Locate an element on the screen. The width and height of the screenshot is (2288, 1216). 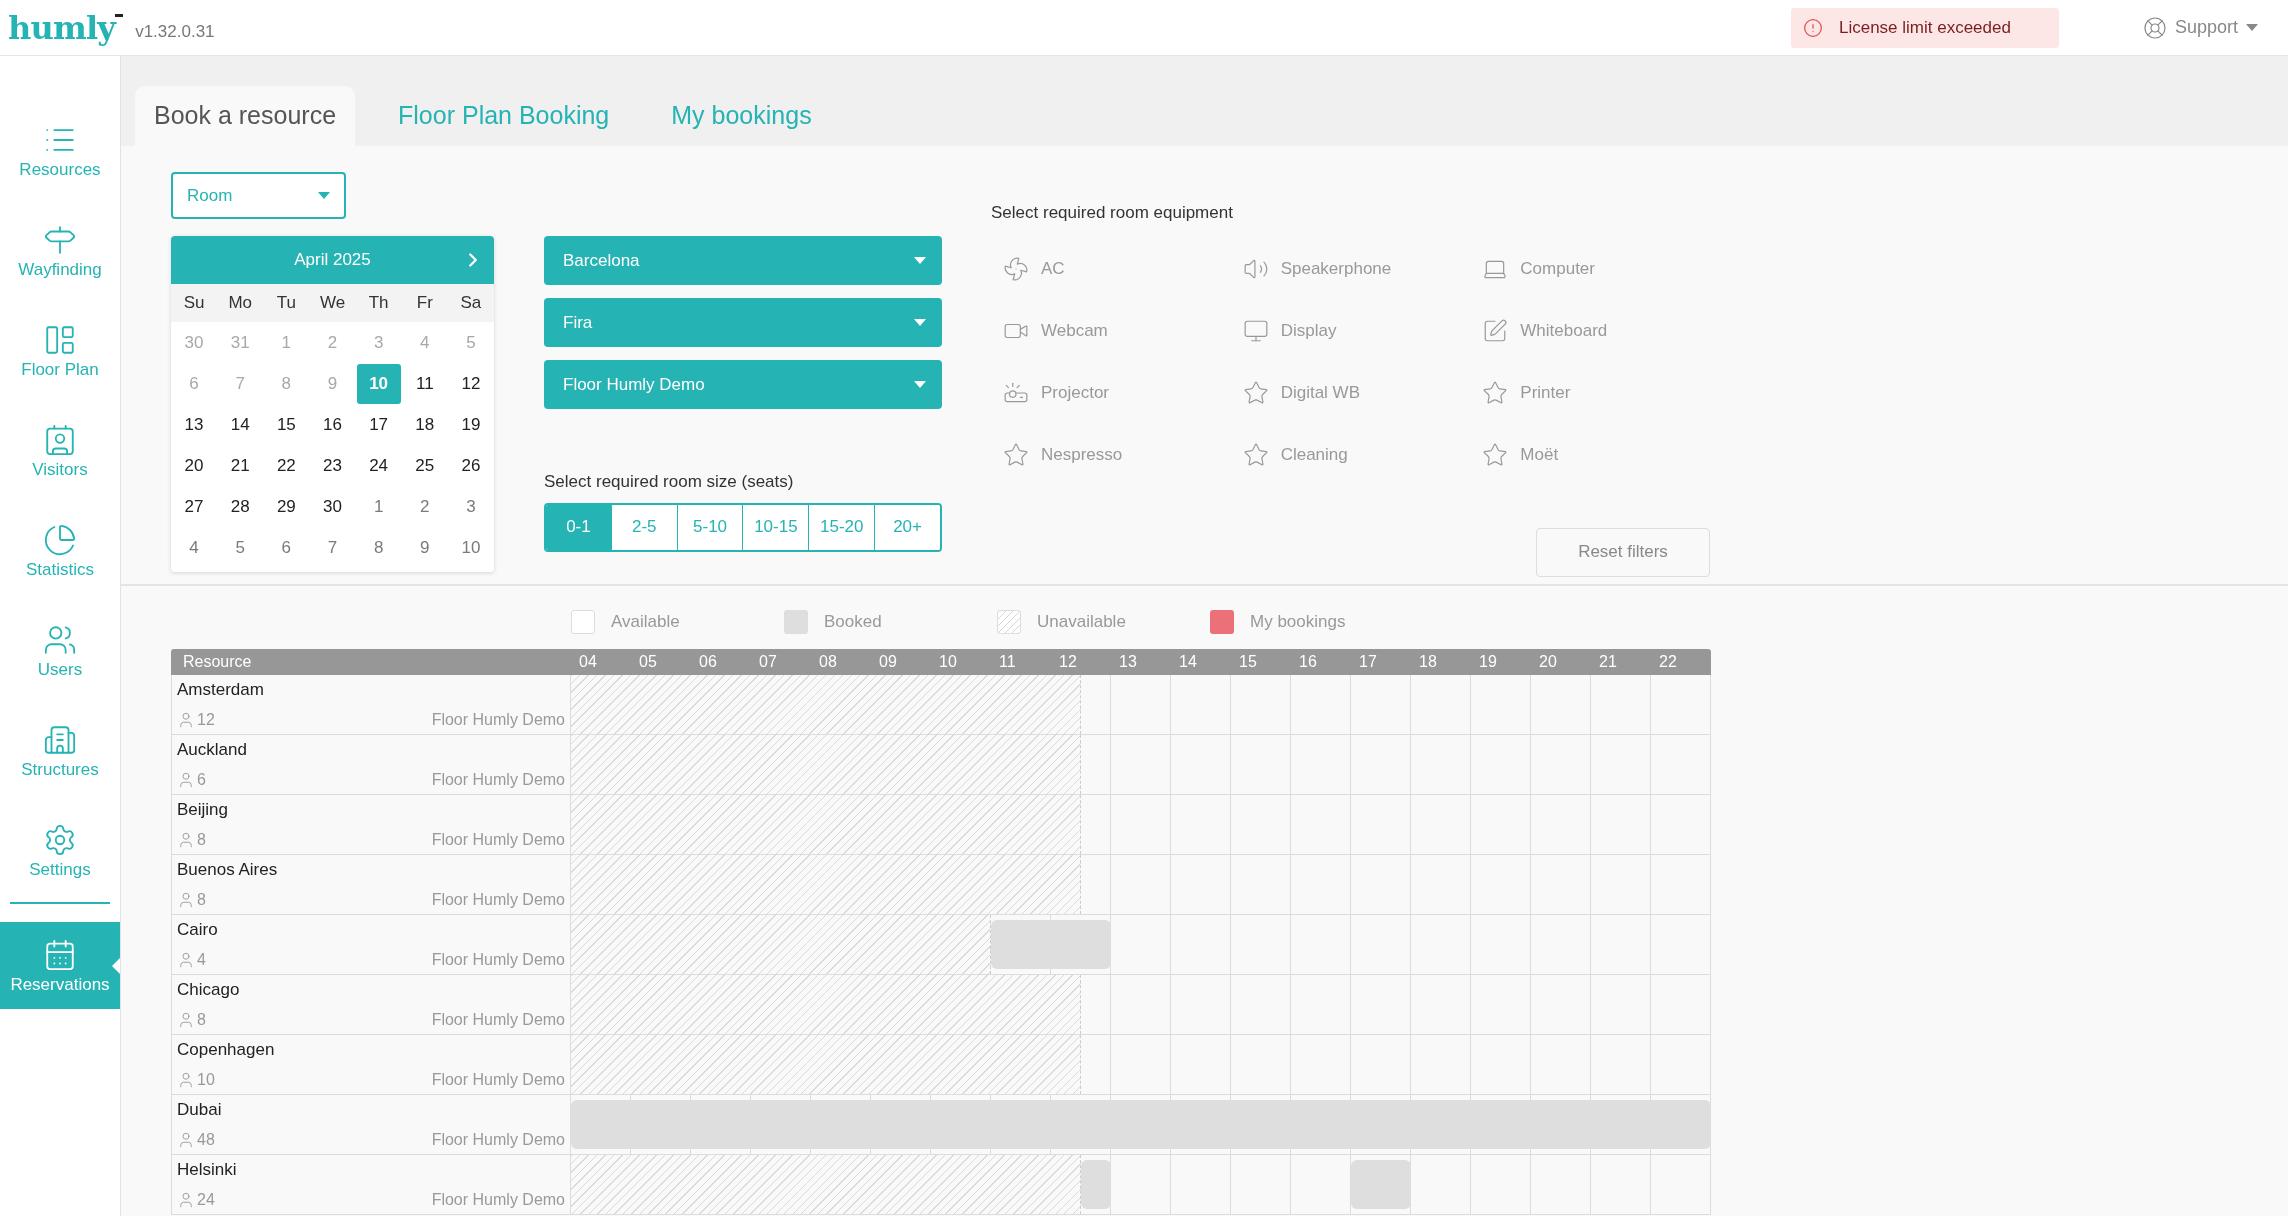
hour-label: 22 is located at coordinates (1668, 662).